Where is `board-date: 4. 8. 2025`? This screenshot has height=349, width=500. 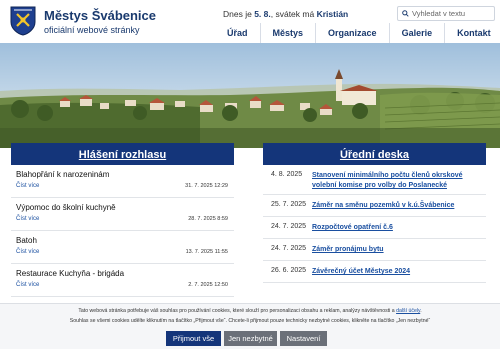
board-date: 4. 8. 2025 is located at coordinates (287, 174).